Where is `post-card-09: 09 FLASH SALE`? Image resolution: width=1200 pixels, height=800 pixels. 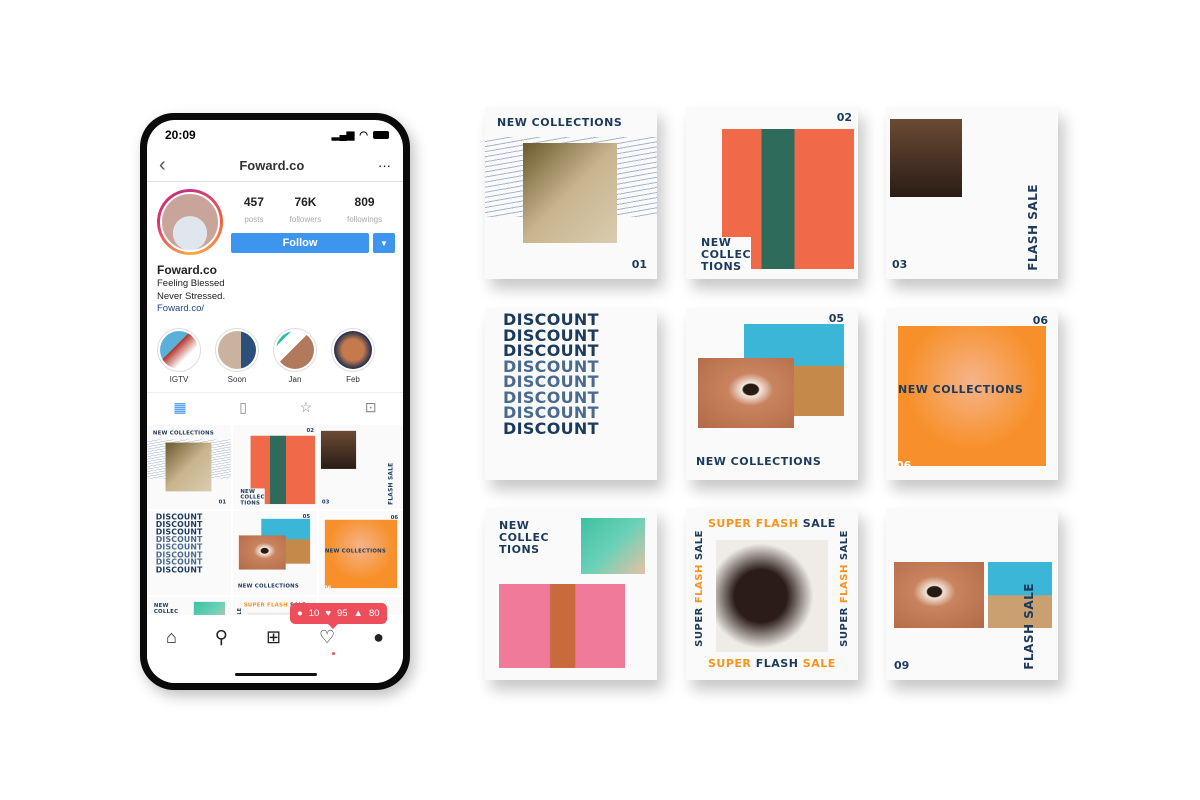
post-card-09: 09 FLASH SALE is located at coordinates (972, 594).